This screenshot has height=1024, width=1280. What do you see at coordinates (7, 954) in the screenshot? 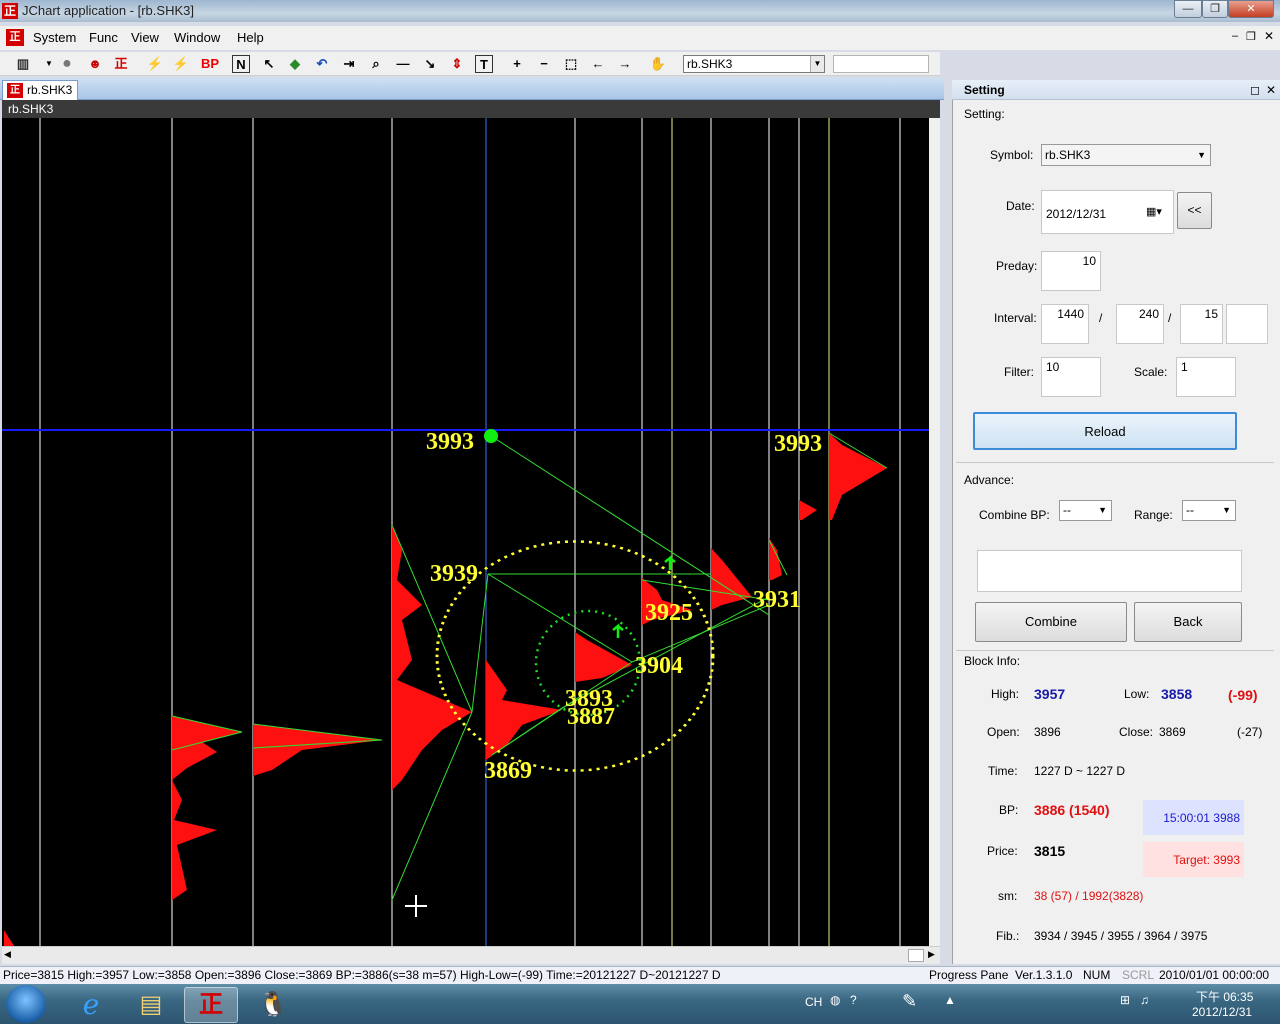
I see `scroll-left-arrow-icon: ◀` at bounding box center [7, 954].